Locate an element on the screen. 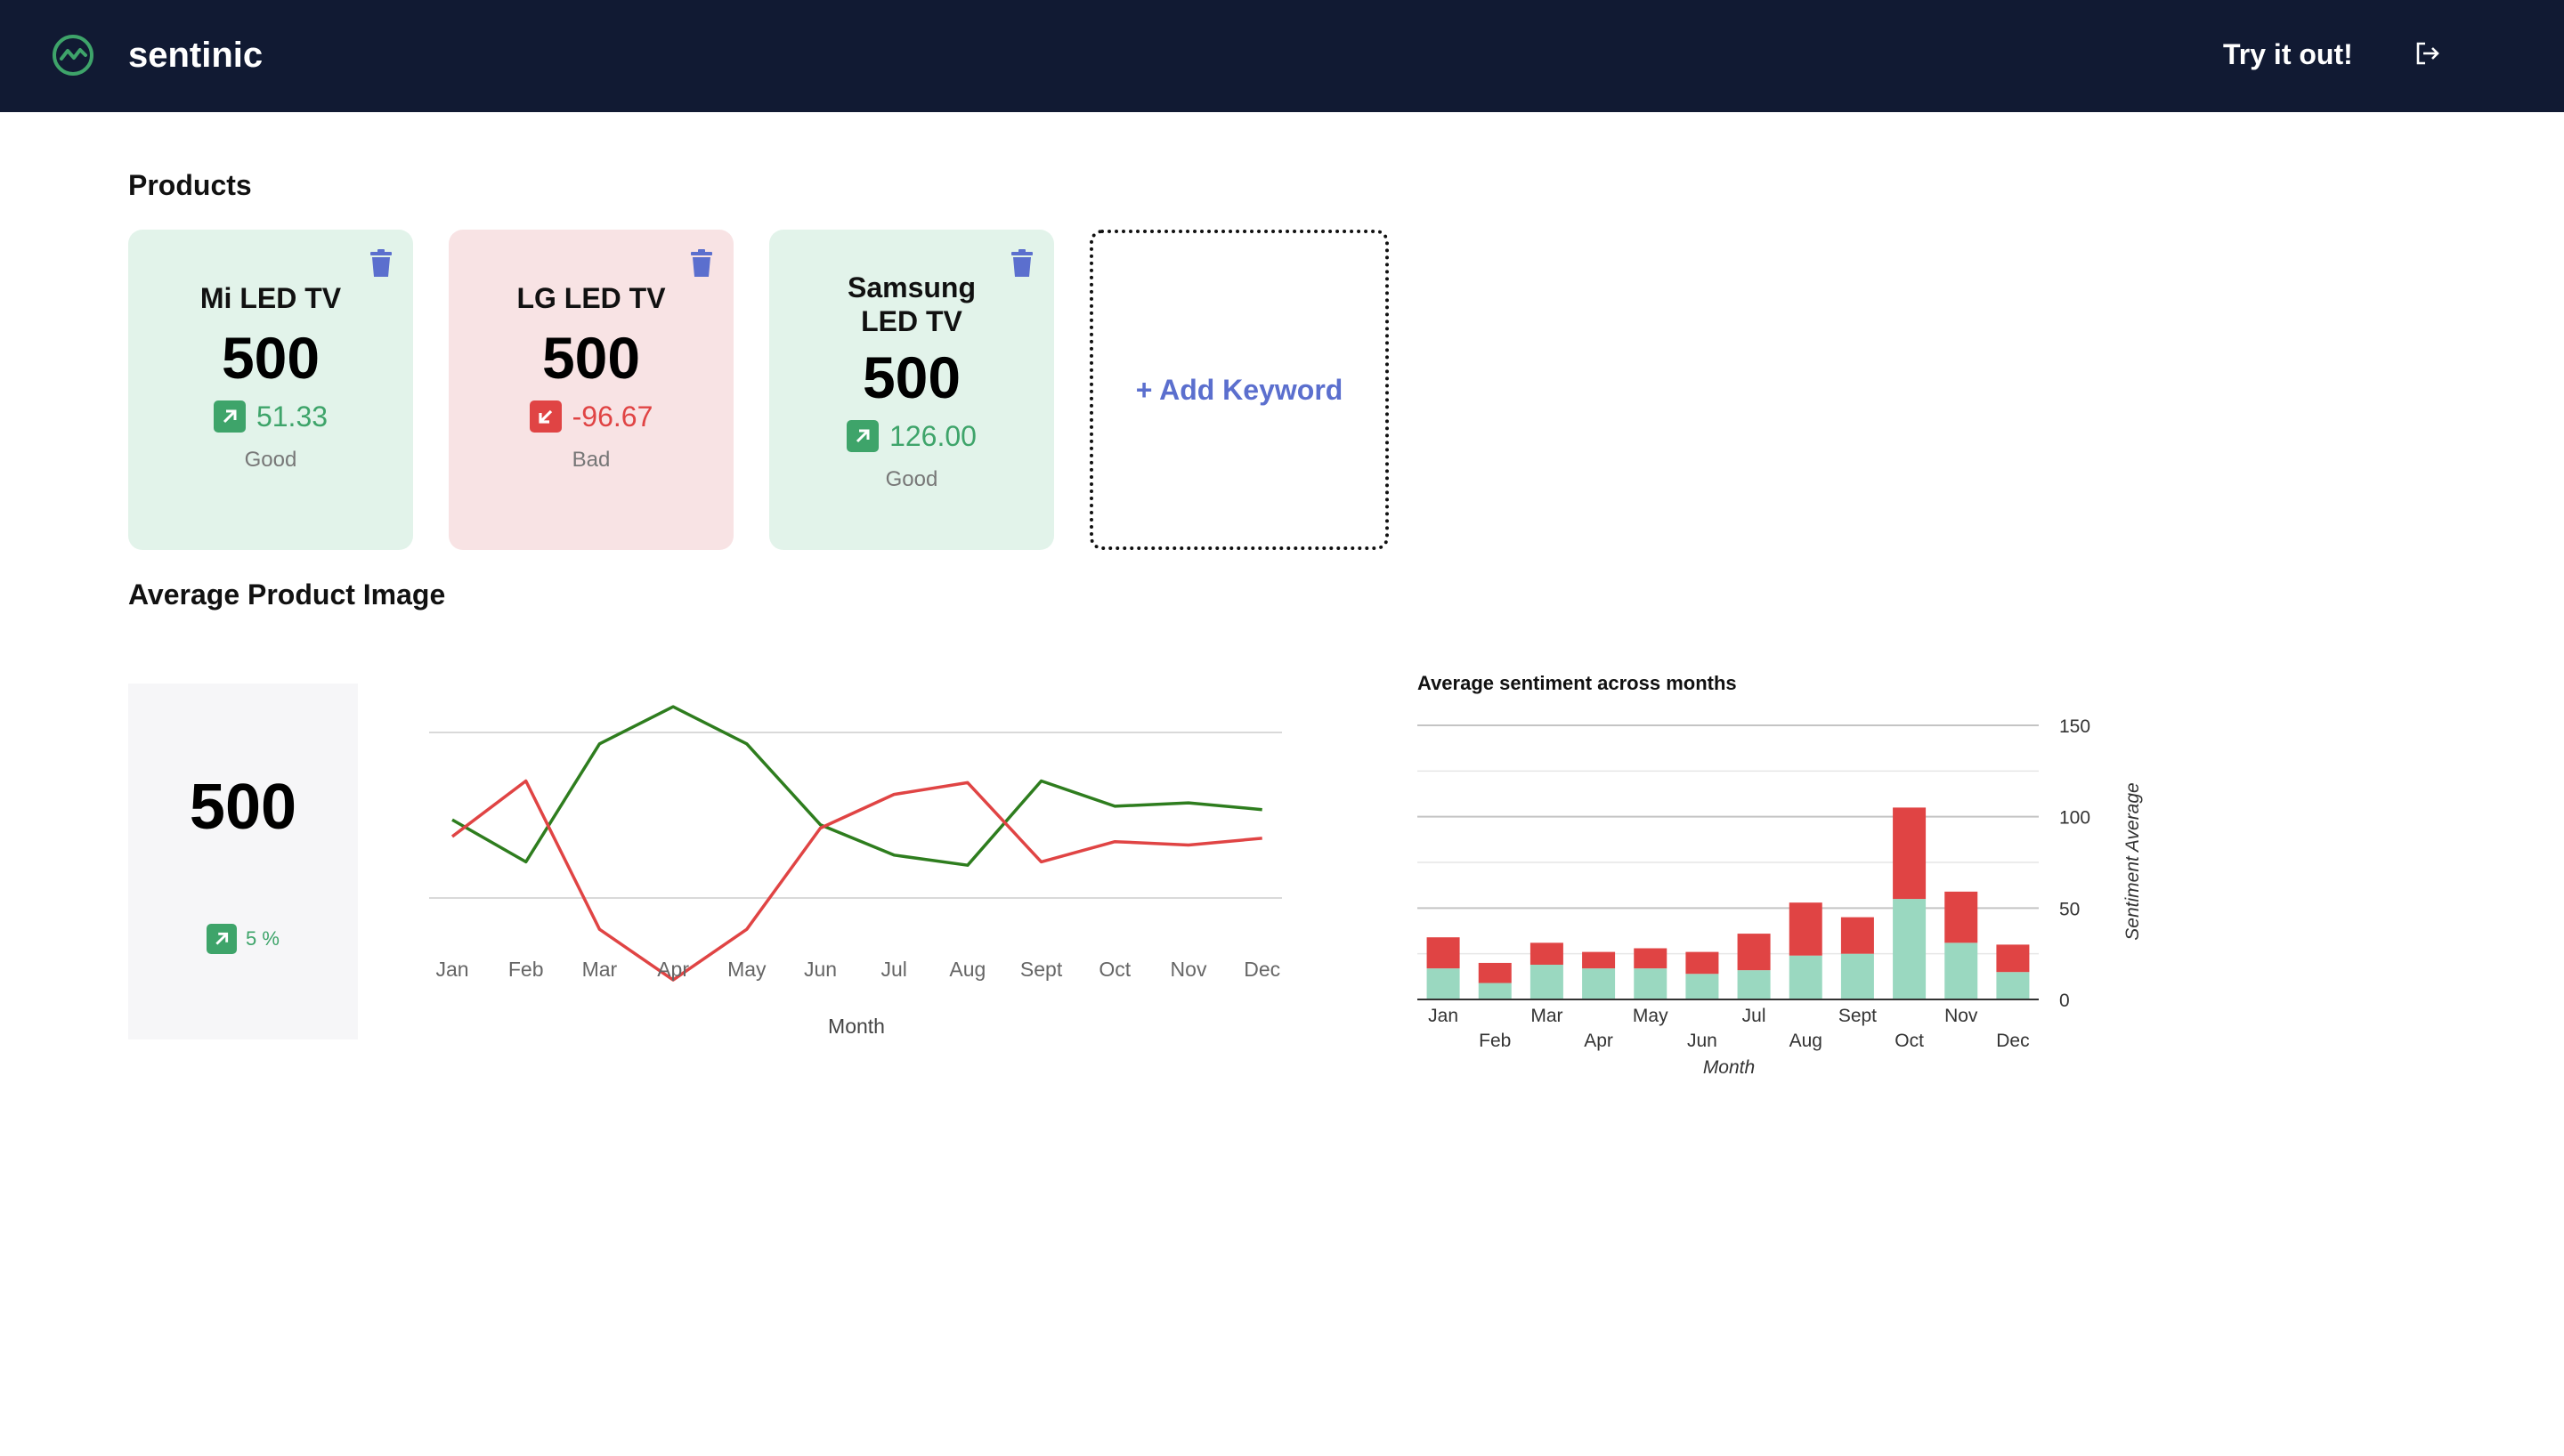  average-summary-box is located at coordinates (243, 861).